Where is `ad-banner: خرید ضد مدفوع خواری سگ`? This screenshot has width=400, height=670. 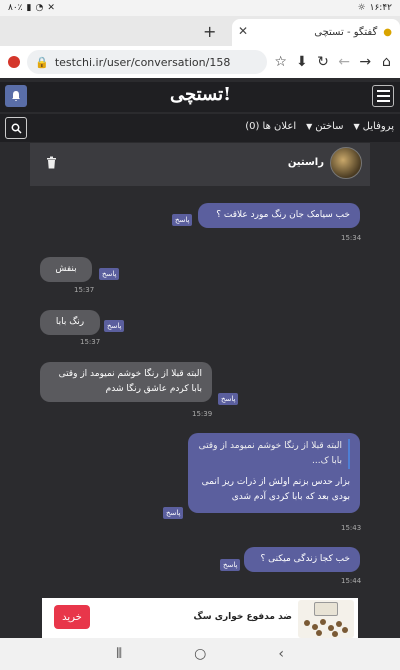 ad-banner: خرید ضد مدفوع خواری سگ is located at coordinates (200, 618).